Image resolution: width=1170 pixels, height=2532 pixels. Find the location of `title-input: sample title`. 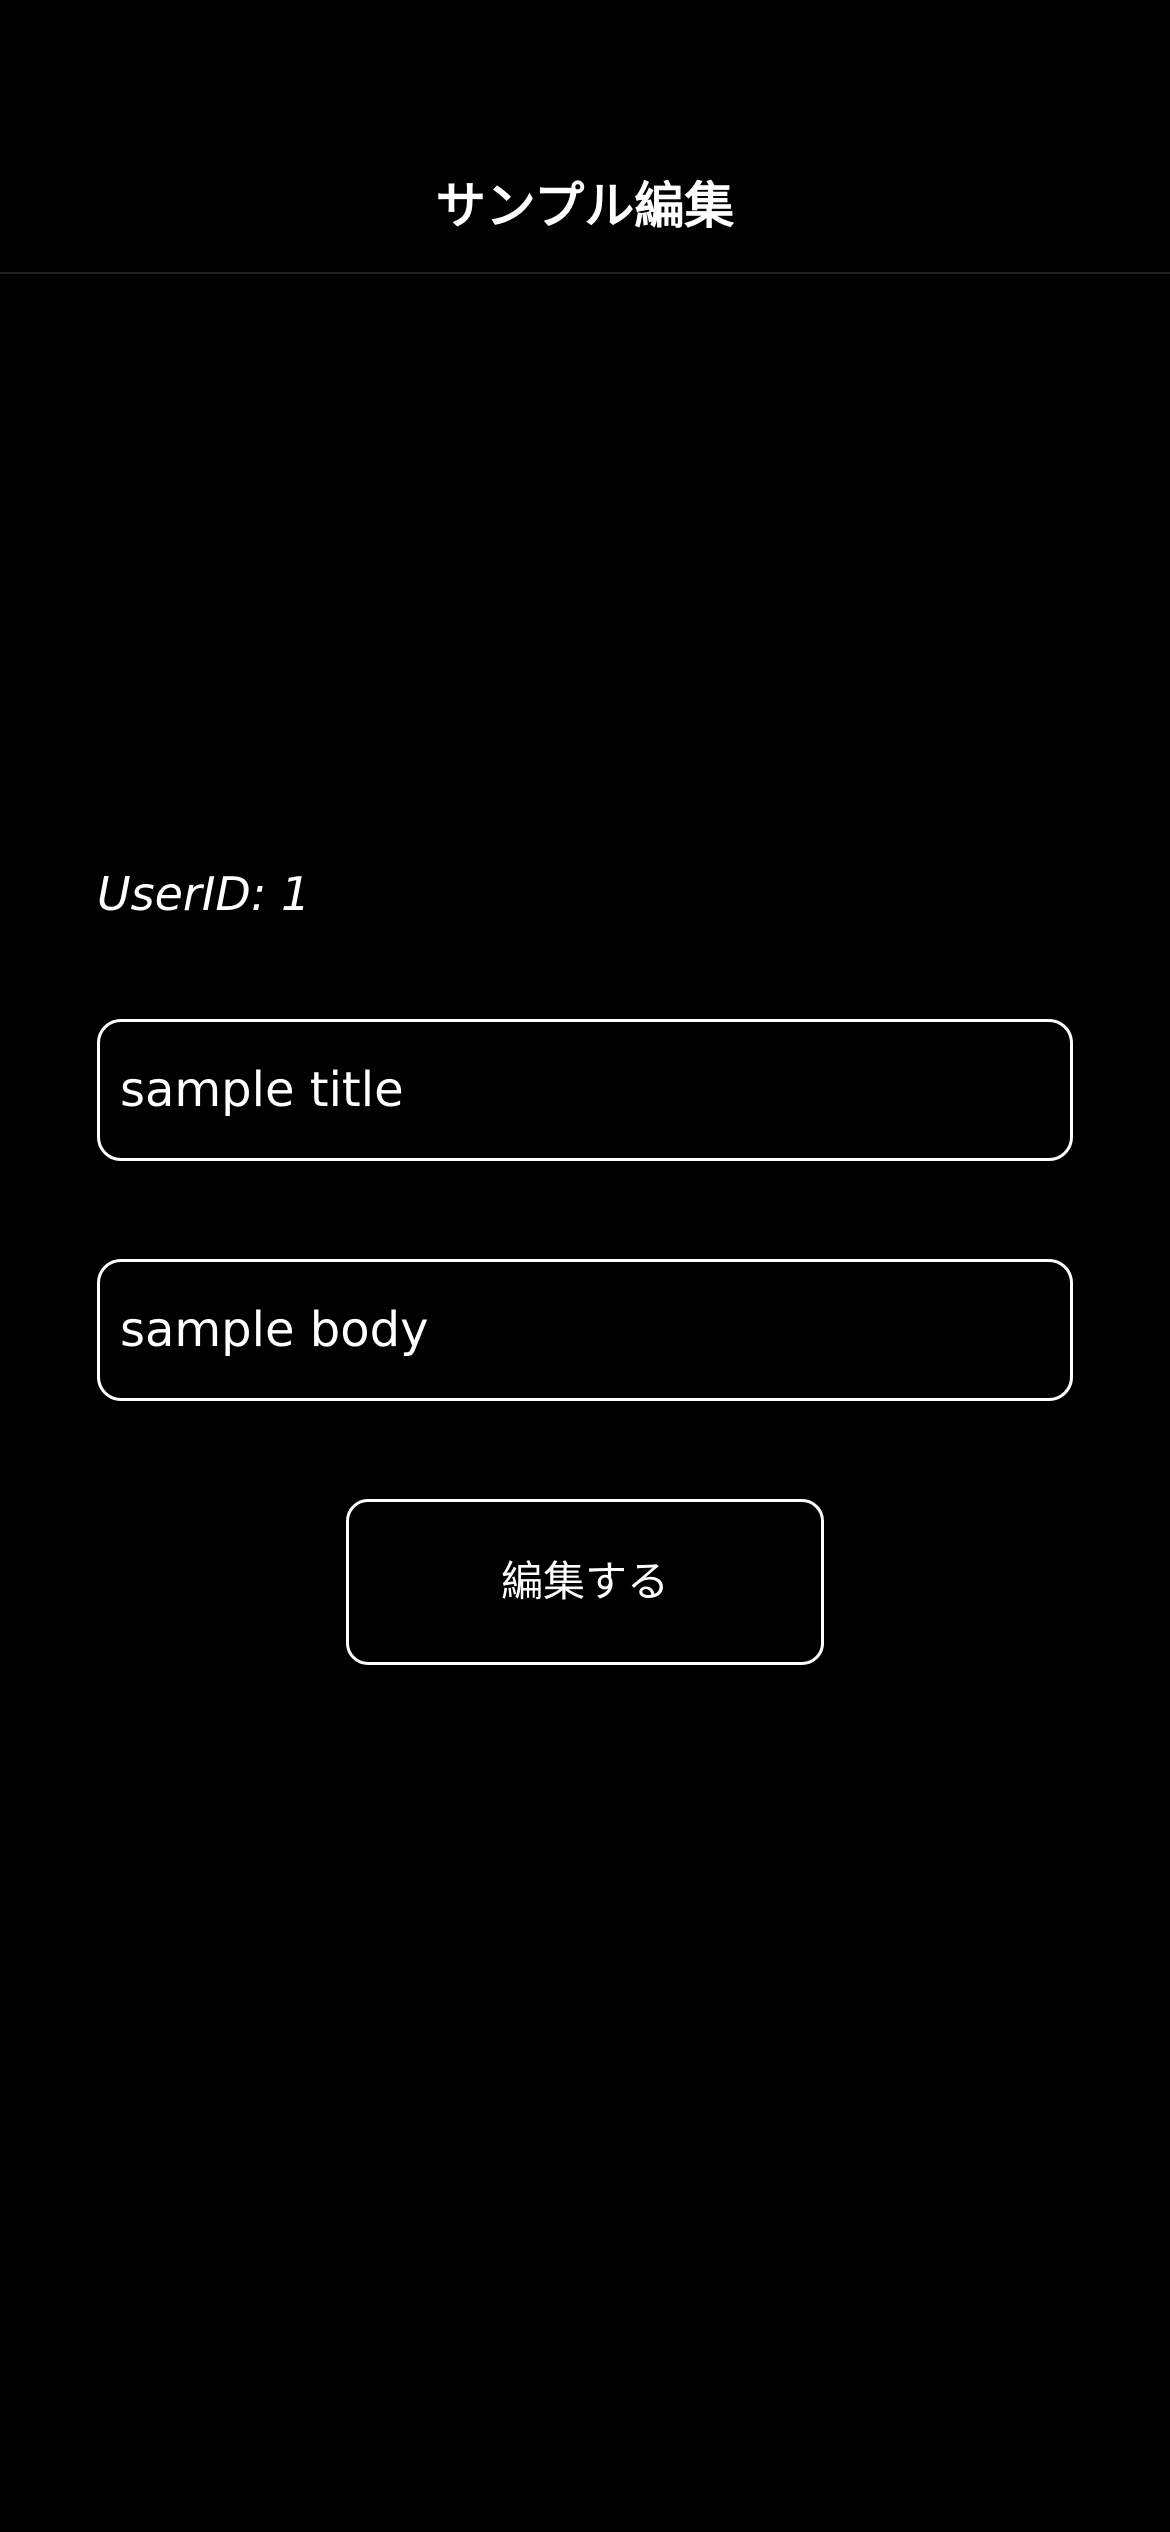

title-input: sample title is located at coordinates (585, 1090).